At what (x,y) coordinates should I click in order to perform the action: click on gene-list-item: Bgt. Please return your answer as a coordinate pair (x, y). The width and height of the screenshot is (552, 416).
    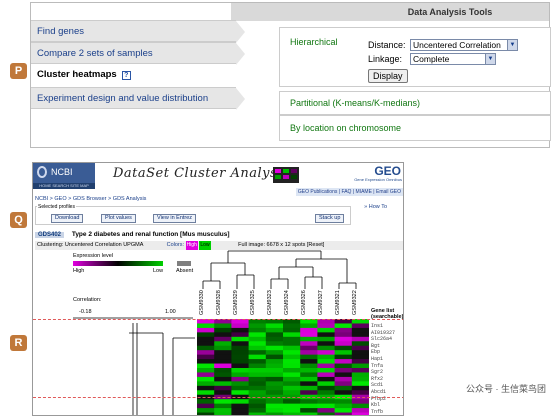
    Looking at the image, I should click on (375, 346).